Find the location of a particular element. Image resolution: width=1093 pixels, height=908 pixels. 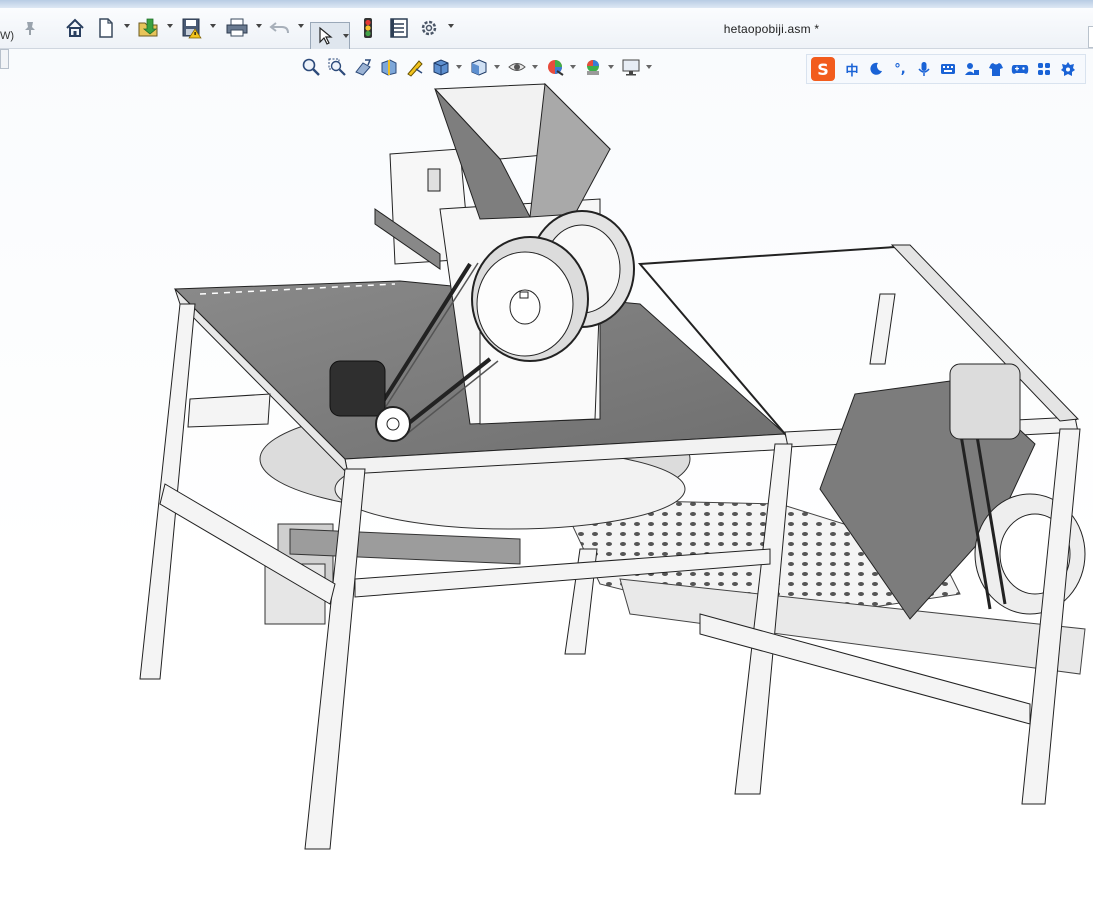

view-settings-icon is located at coordinates (631, 67).